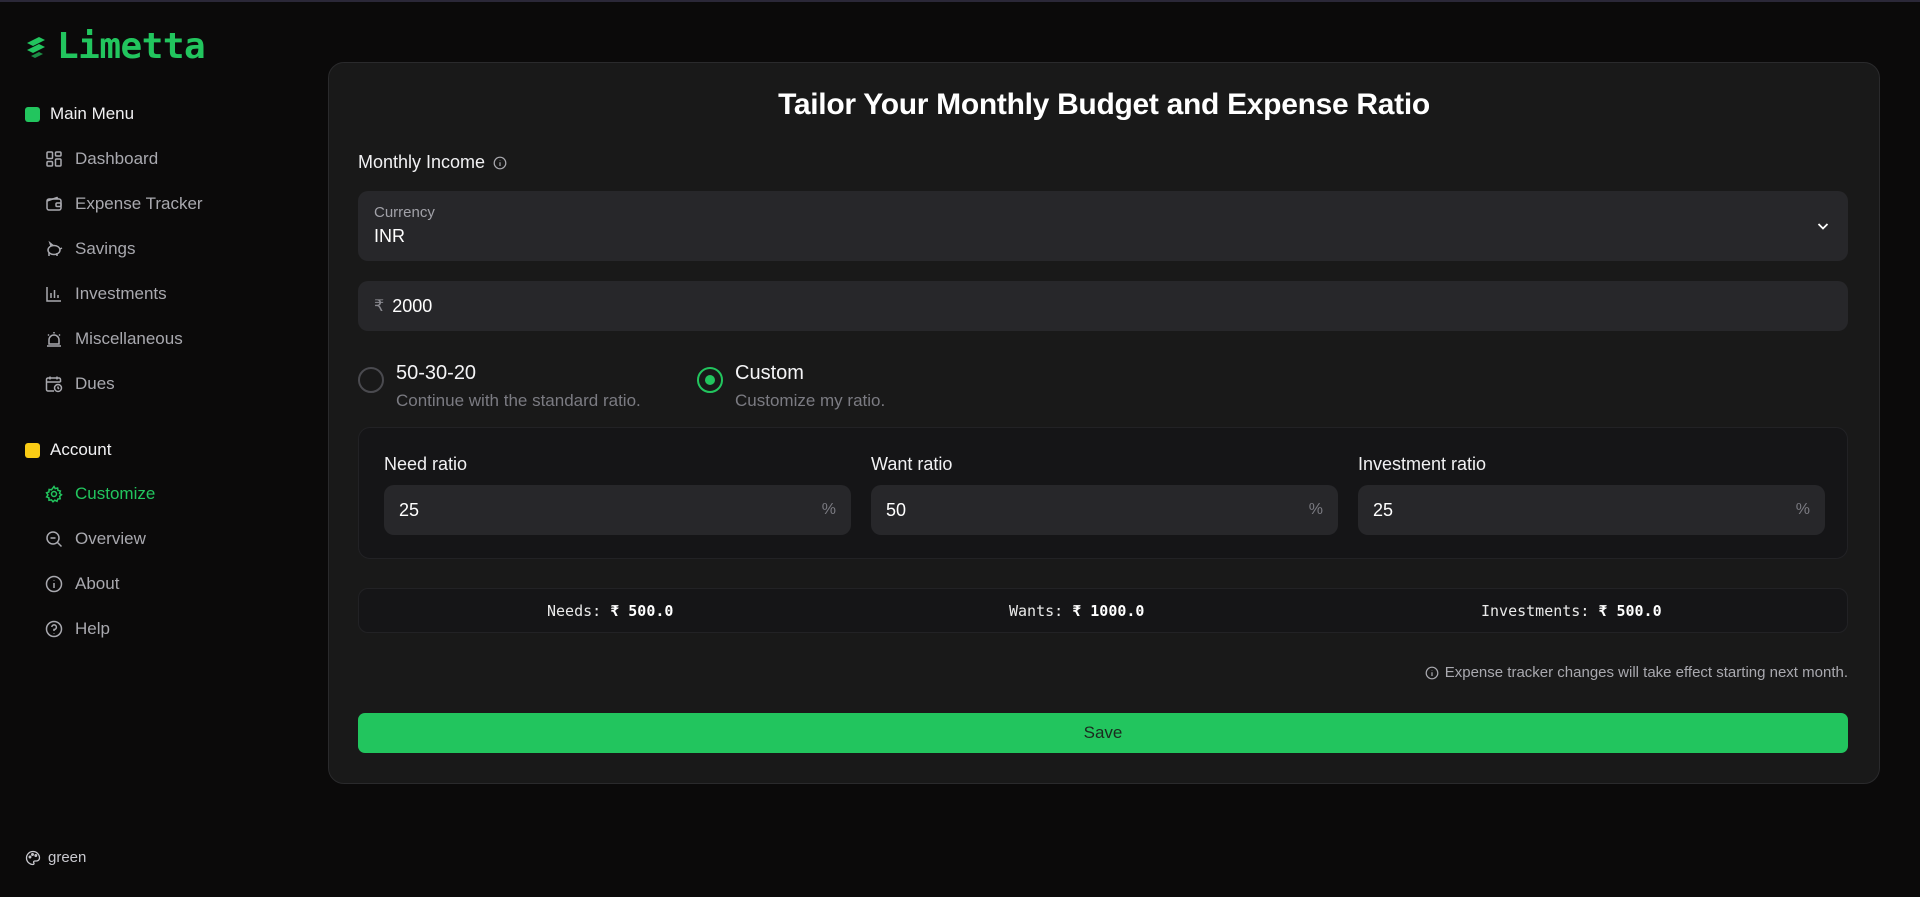  I want to click on needs-summary: Needs: ₹ 500.0, so click(610, 611).